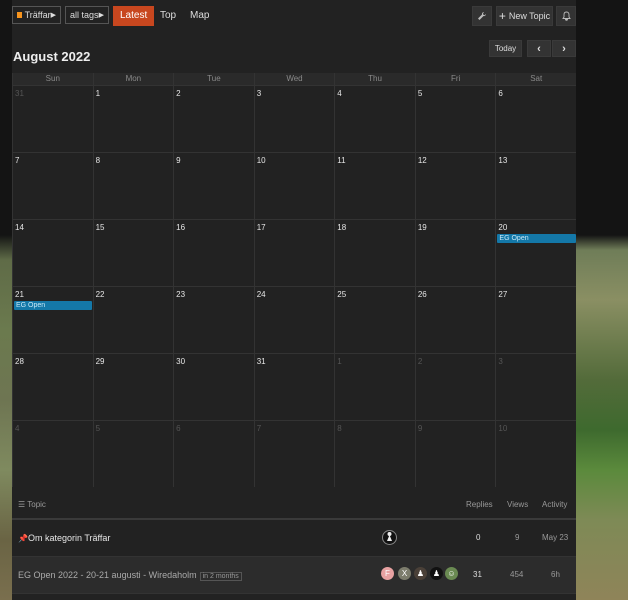 This screenshot has height=600, width=628. Describe the element at coordinates (389, 537) in the screenshot. I see `avatar` at that location.